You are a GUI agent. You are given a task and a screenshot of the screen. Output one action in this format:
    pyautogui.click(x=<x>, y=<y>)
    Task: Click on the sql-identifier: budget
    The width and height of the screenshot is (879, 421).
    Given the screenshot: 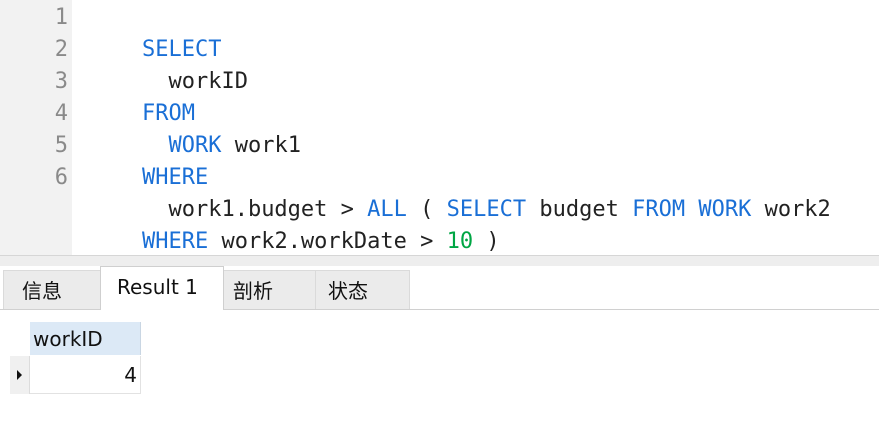 What is the action you would take?
    pyautogui.click(x=579, y=209)
    